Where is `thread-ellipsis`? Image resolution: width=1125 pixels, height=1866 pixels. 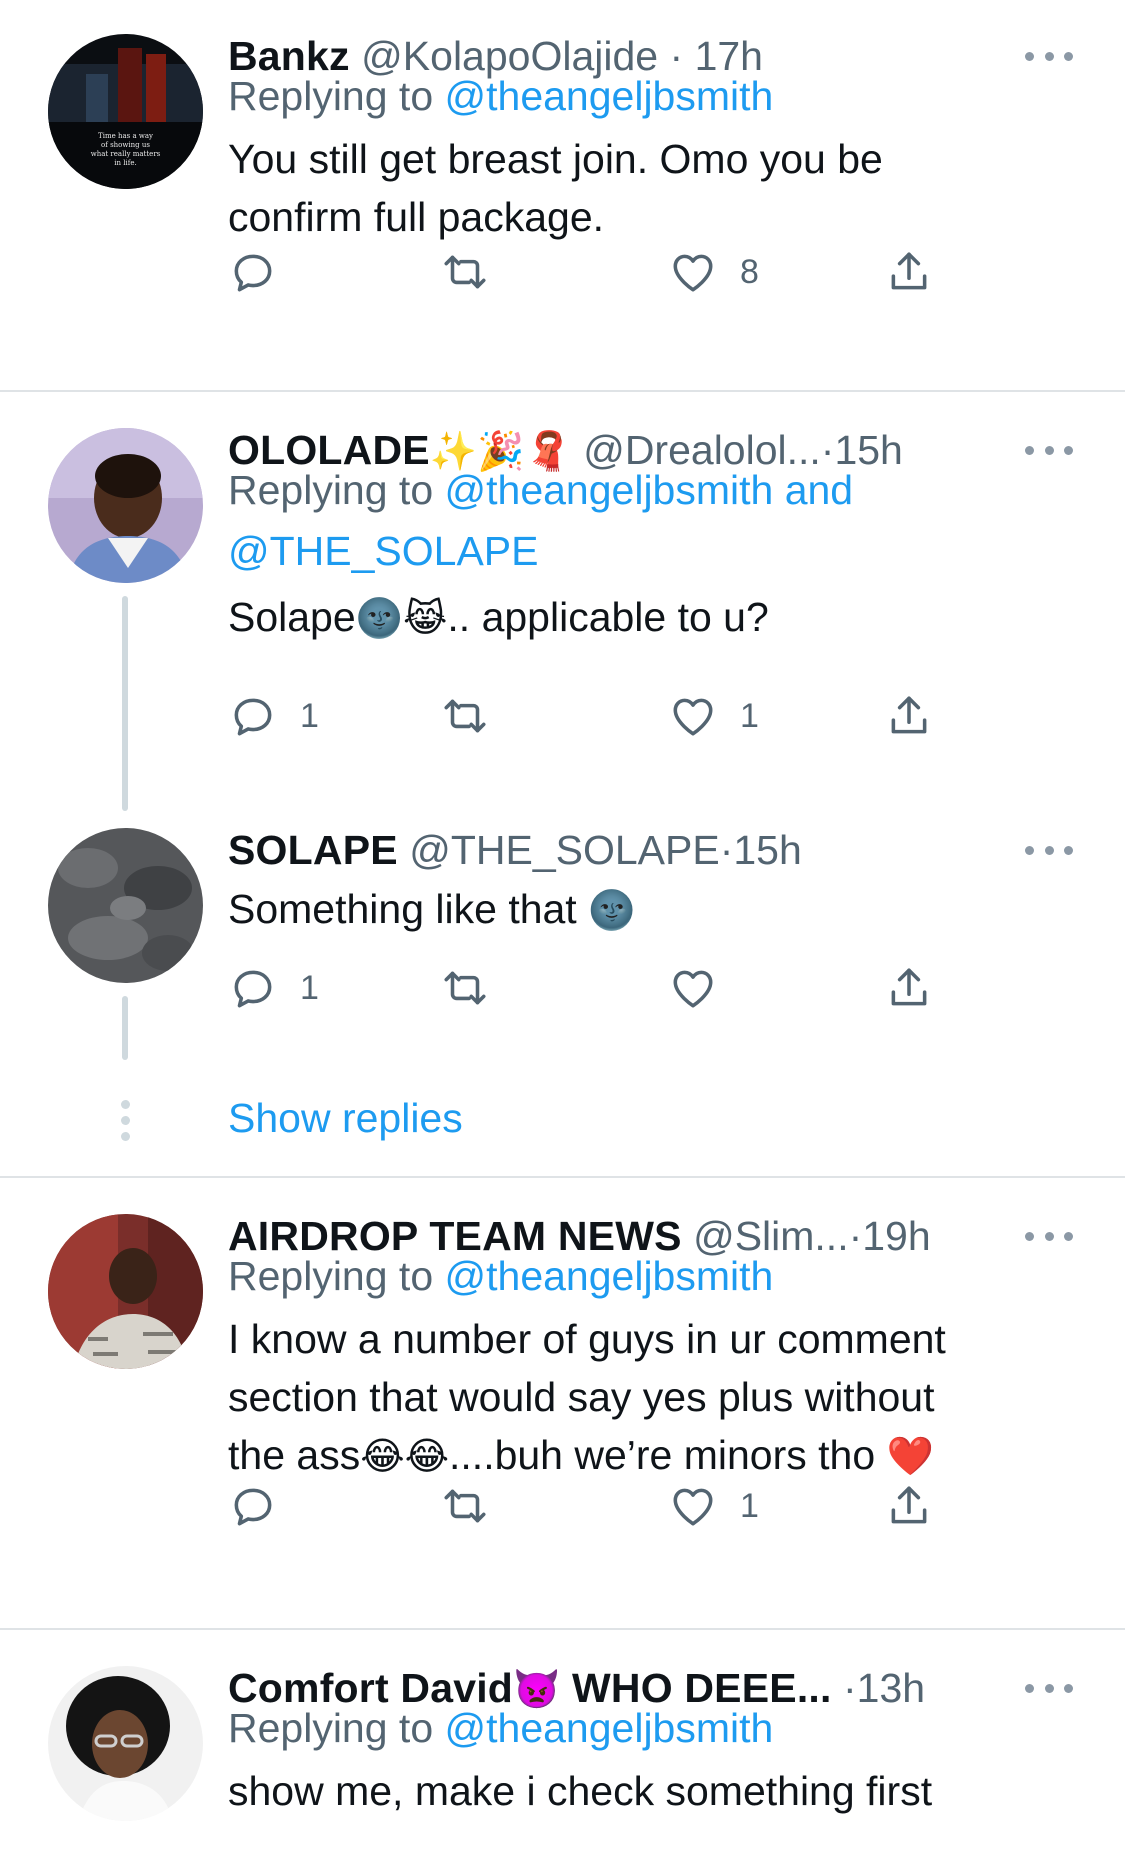 thread-ellipsis is located at coordinates (125, 1124).